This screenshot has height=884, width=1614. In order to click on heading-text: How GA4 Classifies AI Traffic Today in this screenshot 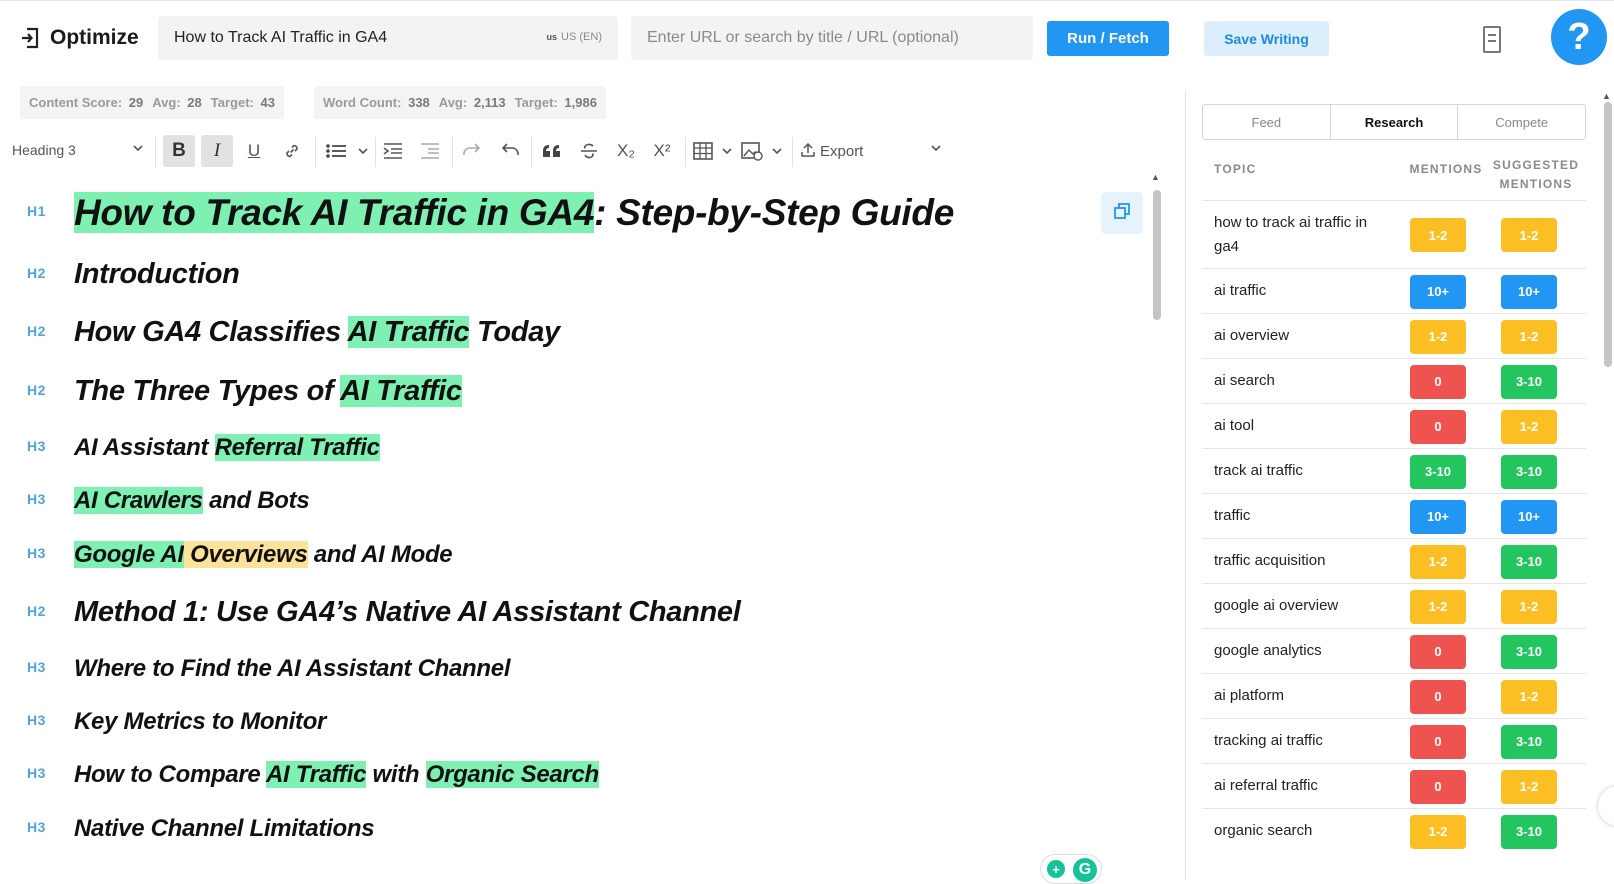, I will do `click(317, 333)`.